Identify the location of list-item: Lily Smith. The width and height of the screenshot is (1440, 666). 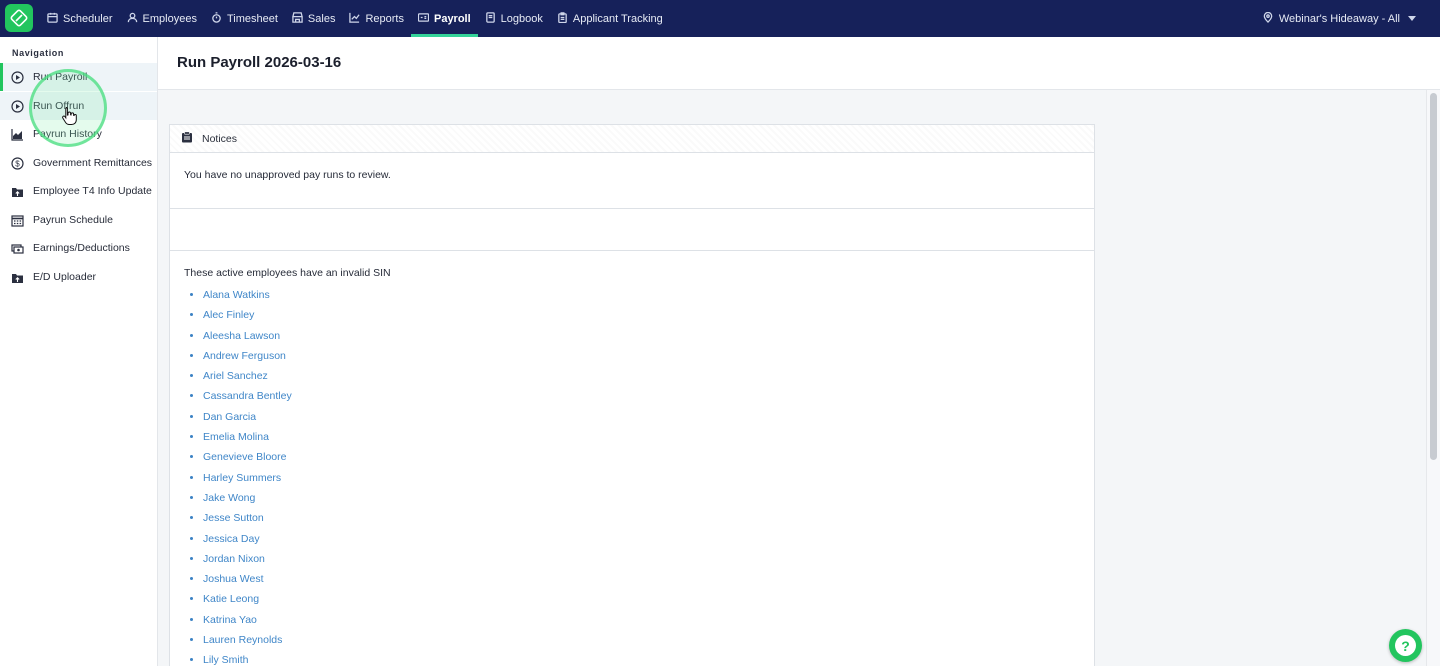
(648, 659).